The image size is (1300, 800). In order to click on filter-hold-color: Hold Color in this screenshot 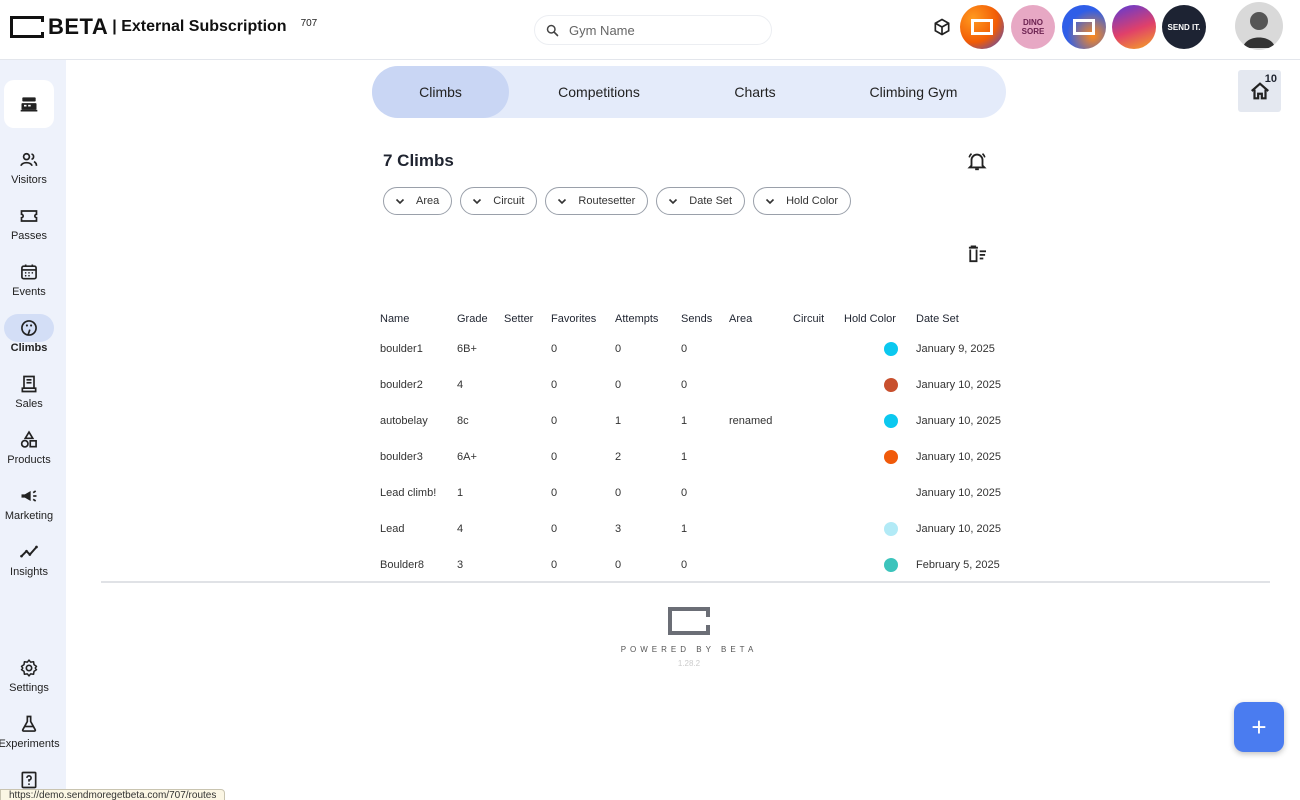, I will do `click(802, 201)`.